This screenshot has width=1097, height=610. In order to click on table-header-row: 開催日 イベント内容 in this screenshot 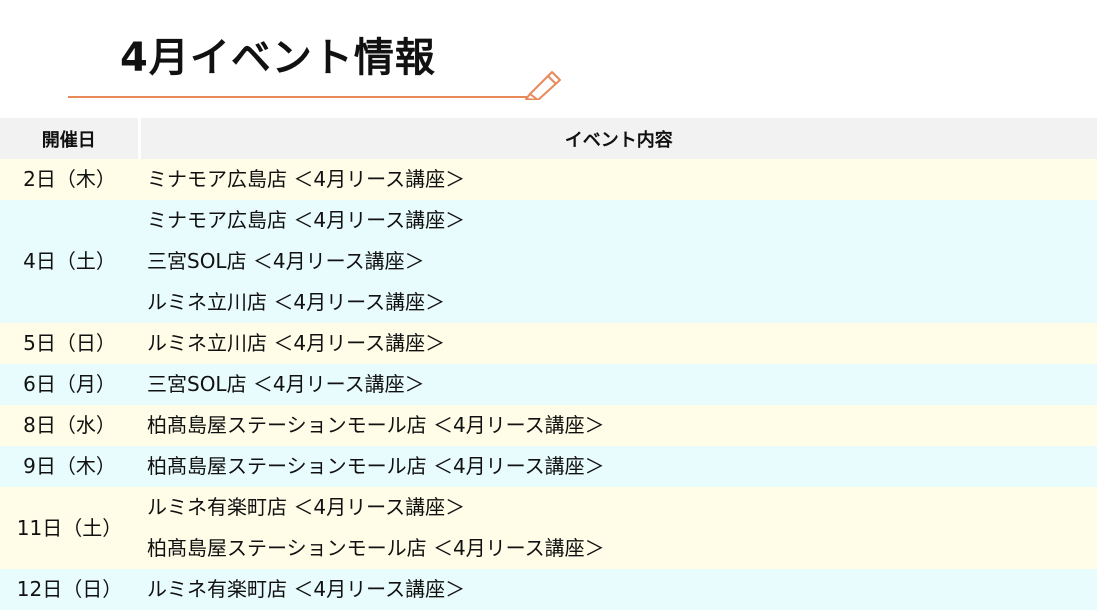, I will do `click(548, 138)`.